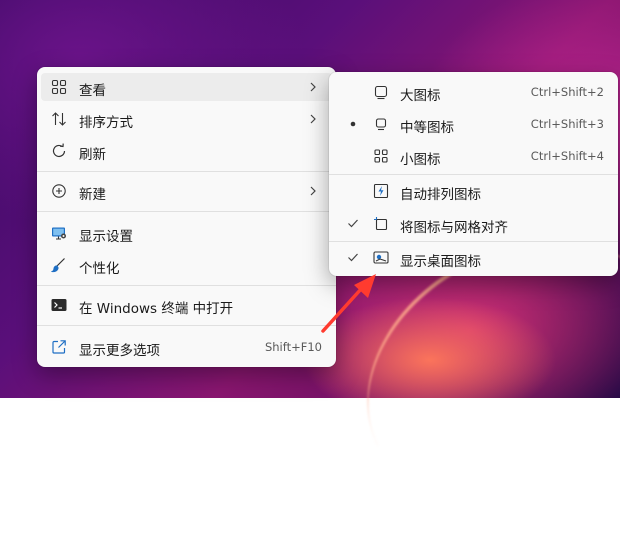 The height and width of the screenshot is (555, 620). Describe the element at coordinates (59, 233) in the screenshot. I see `display-settings-icon` at that location.